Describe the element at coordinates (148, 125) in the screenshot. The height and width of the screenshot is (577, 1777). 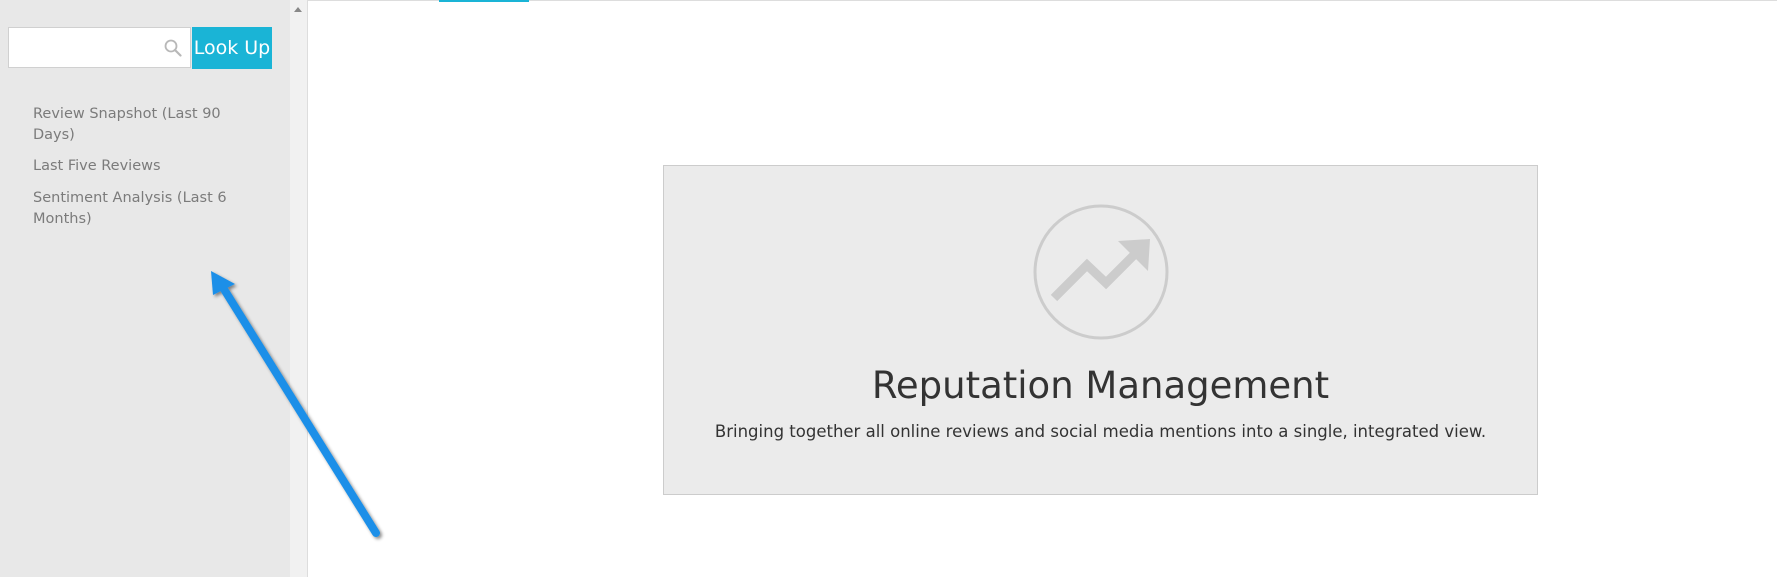
I see `sidebar-item-review-snapshot: Review Snapshot (Last 90 Days)` at that location.